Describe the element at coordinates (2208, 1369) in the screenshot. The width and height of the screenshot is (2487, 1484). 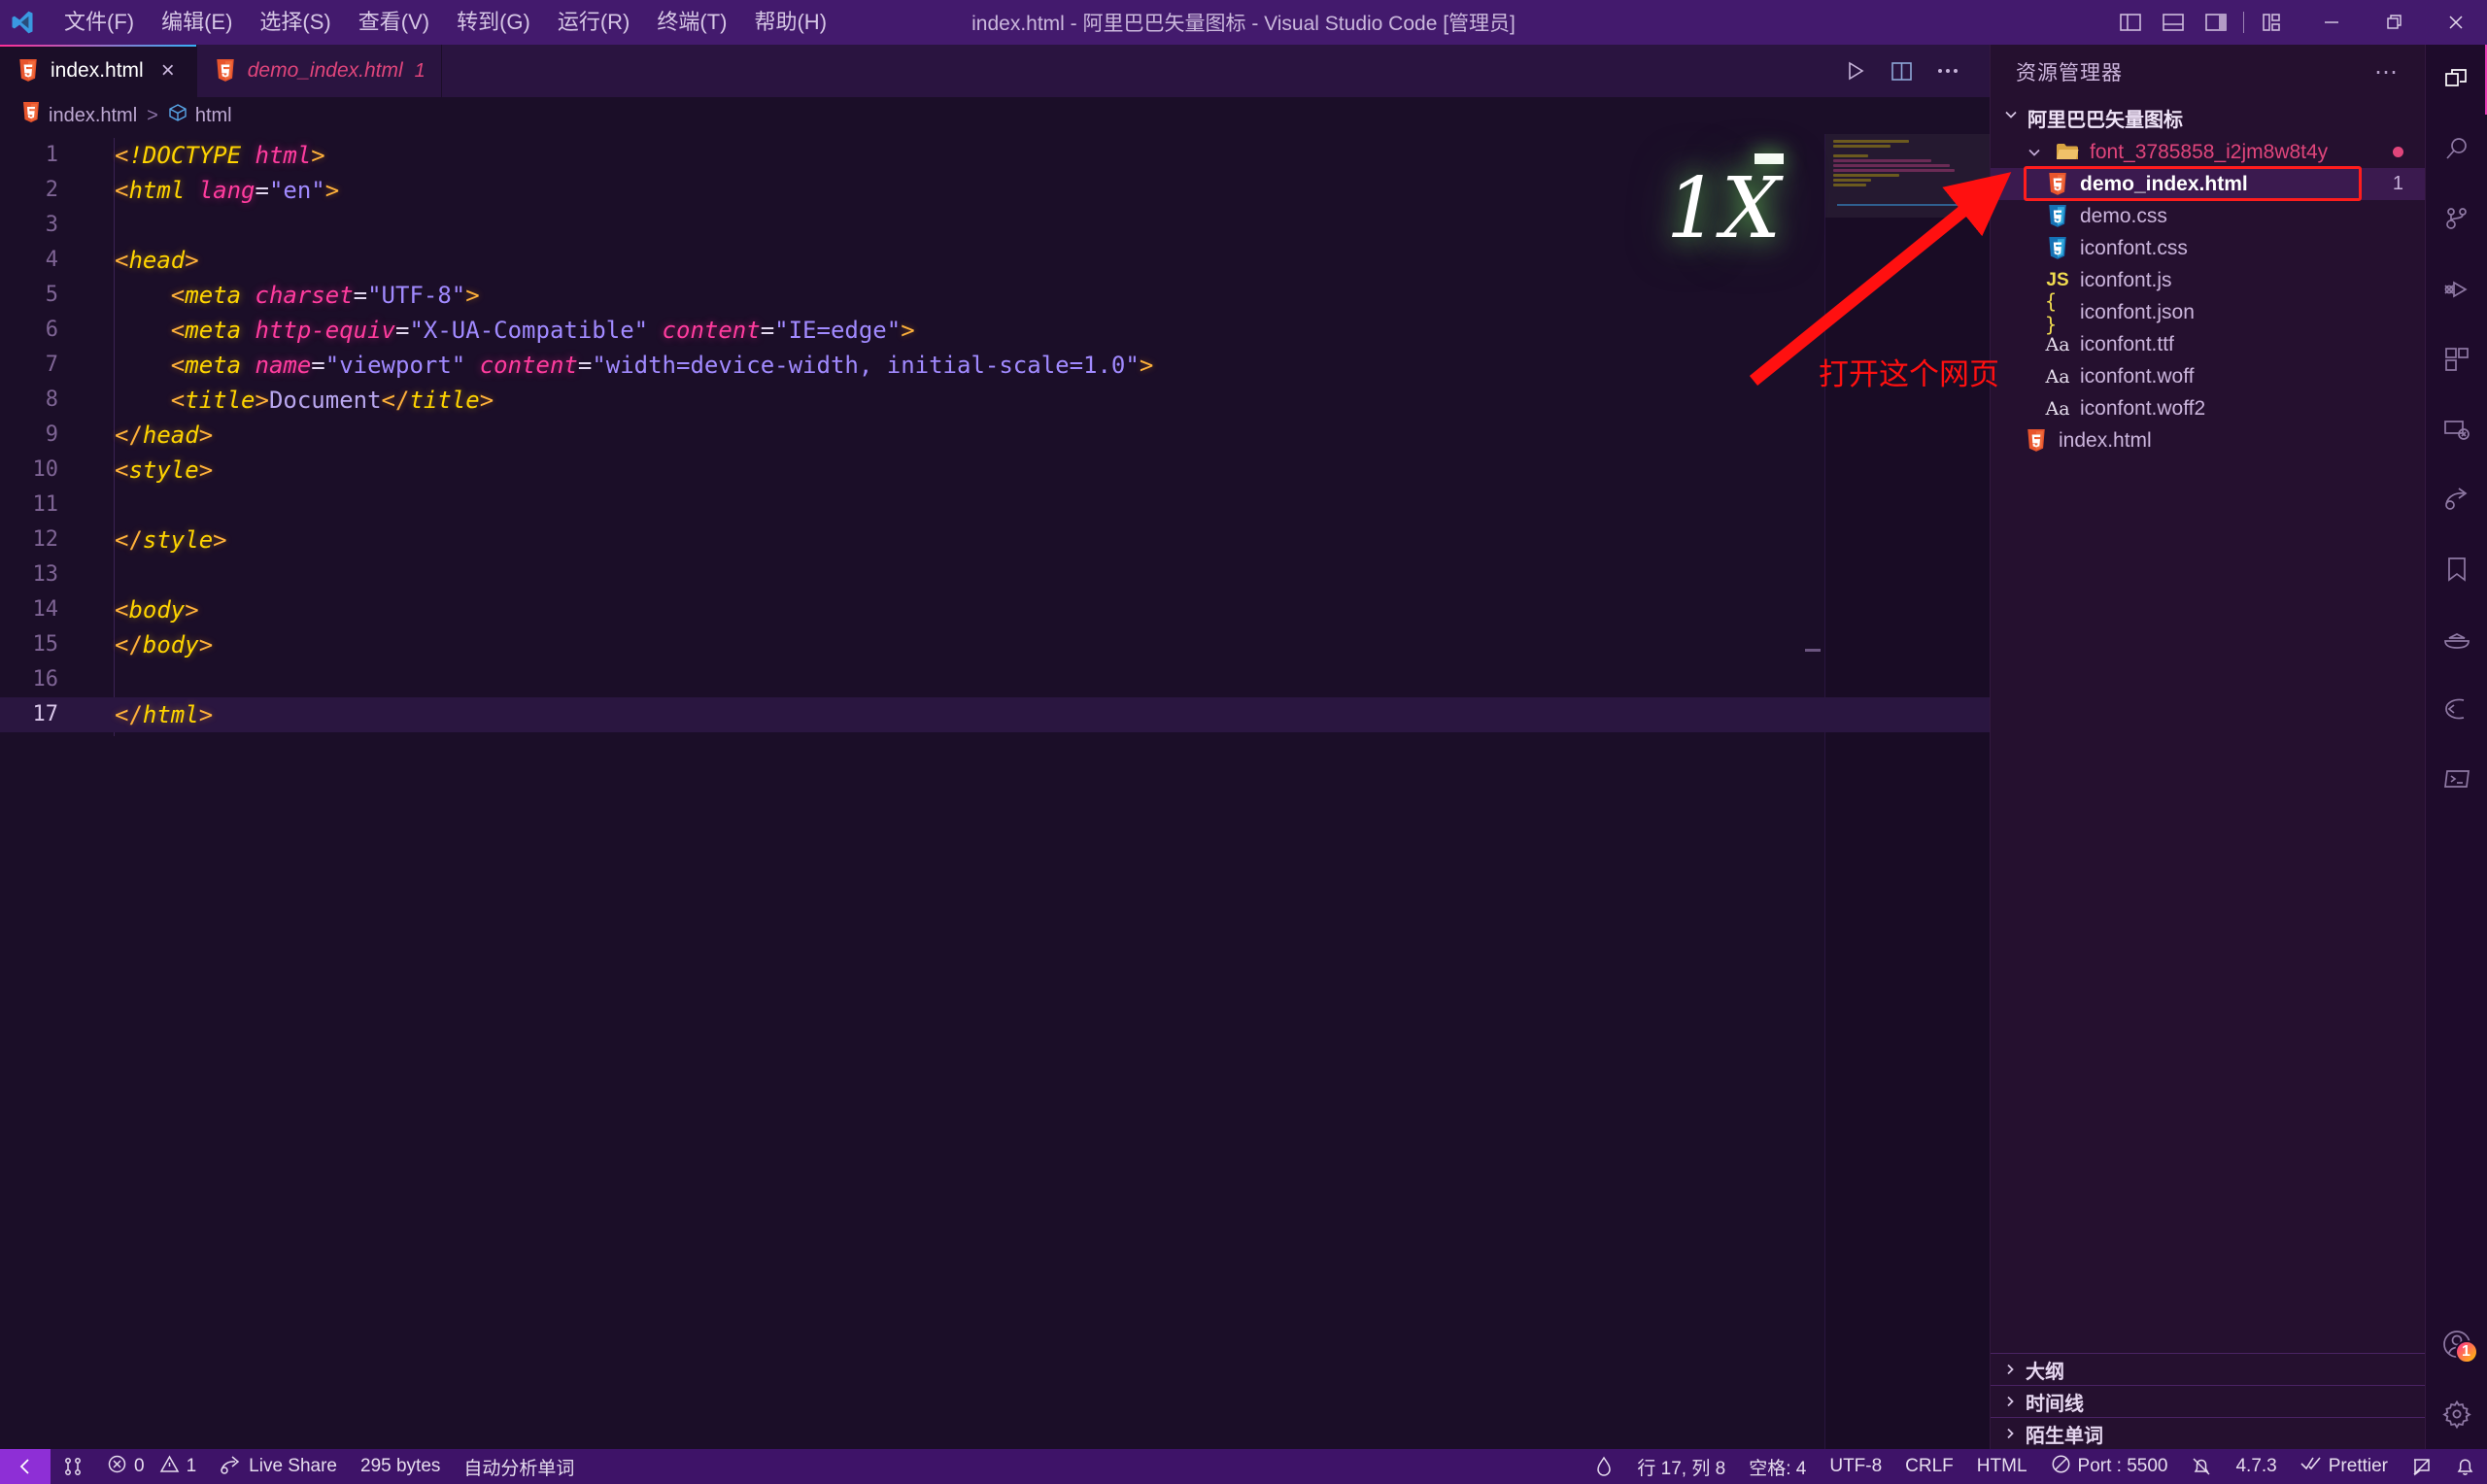
I see `outline-section: 大纲` at that location.